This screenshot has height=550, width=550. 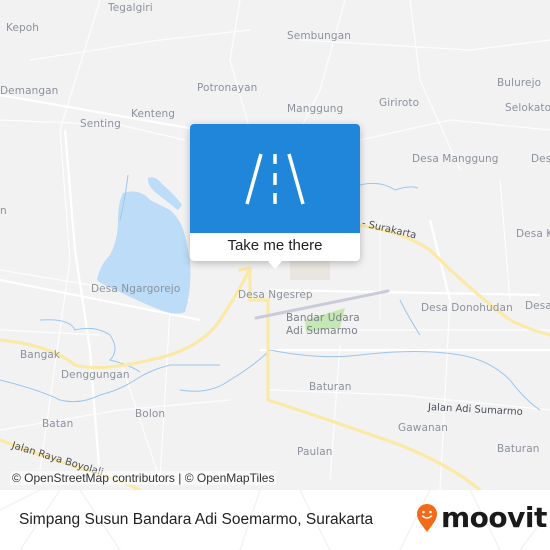 What do you see at coordinates (3, 211) in the screenshot?
I see `place-label: n` at bounding box center [3, 211].